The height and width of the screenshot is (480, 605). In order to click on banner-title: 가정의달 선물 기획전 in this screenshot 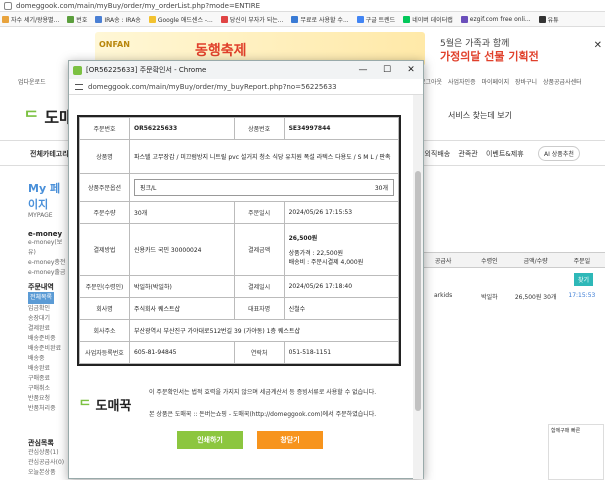, I will do `click(489, 56)`.